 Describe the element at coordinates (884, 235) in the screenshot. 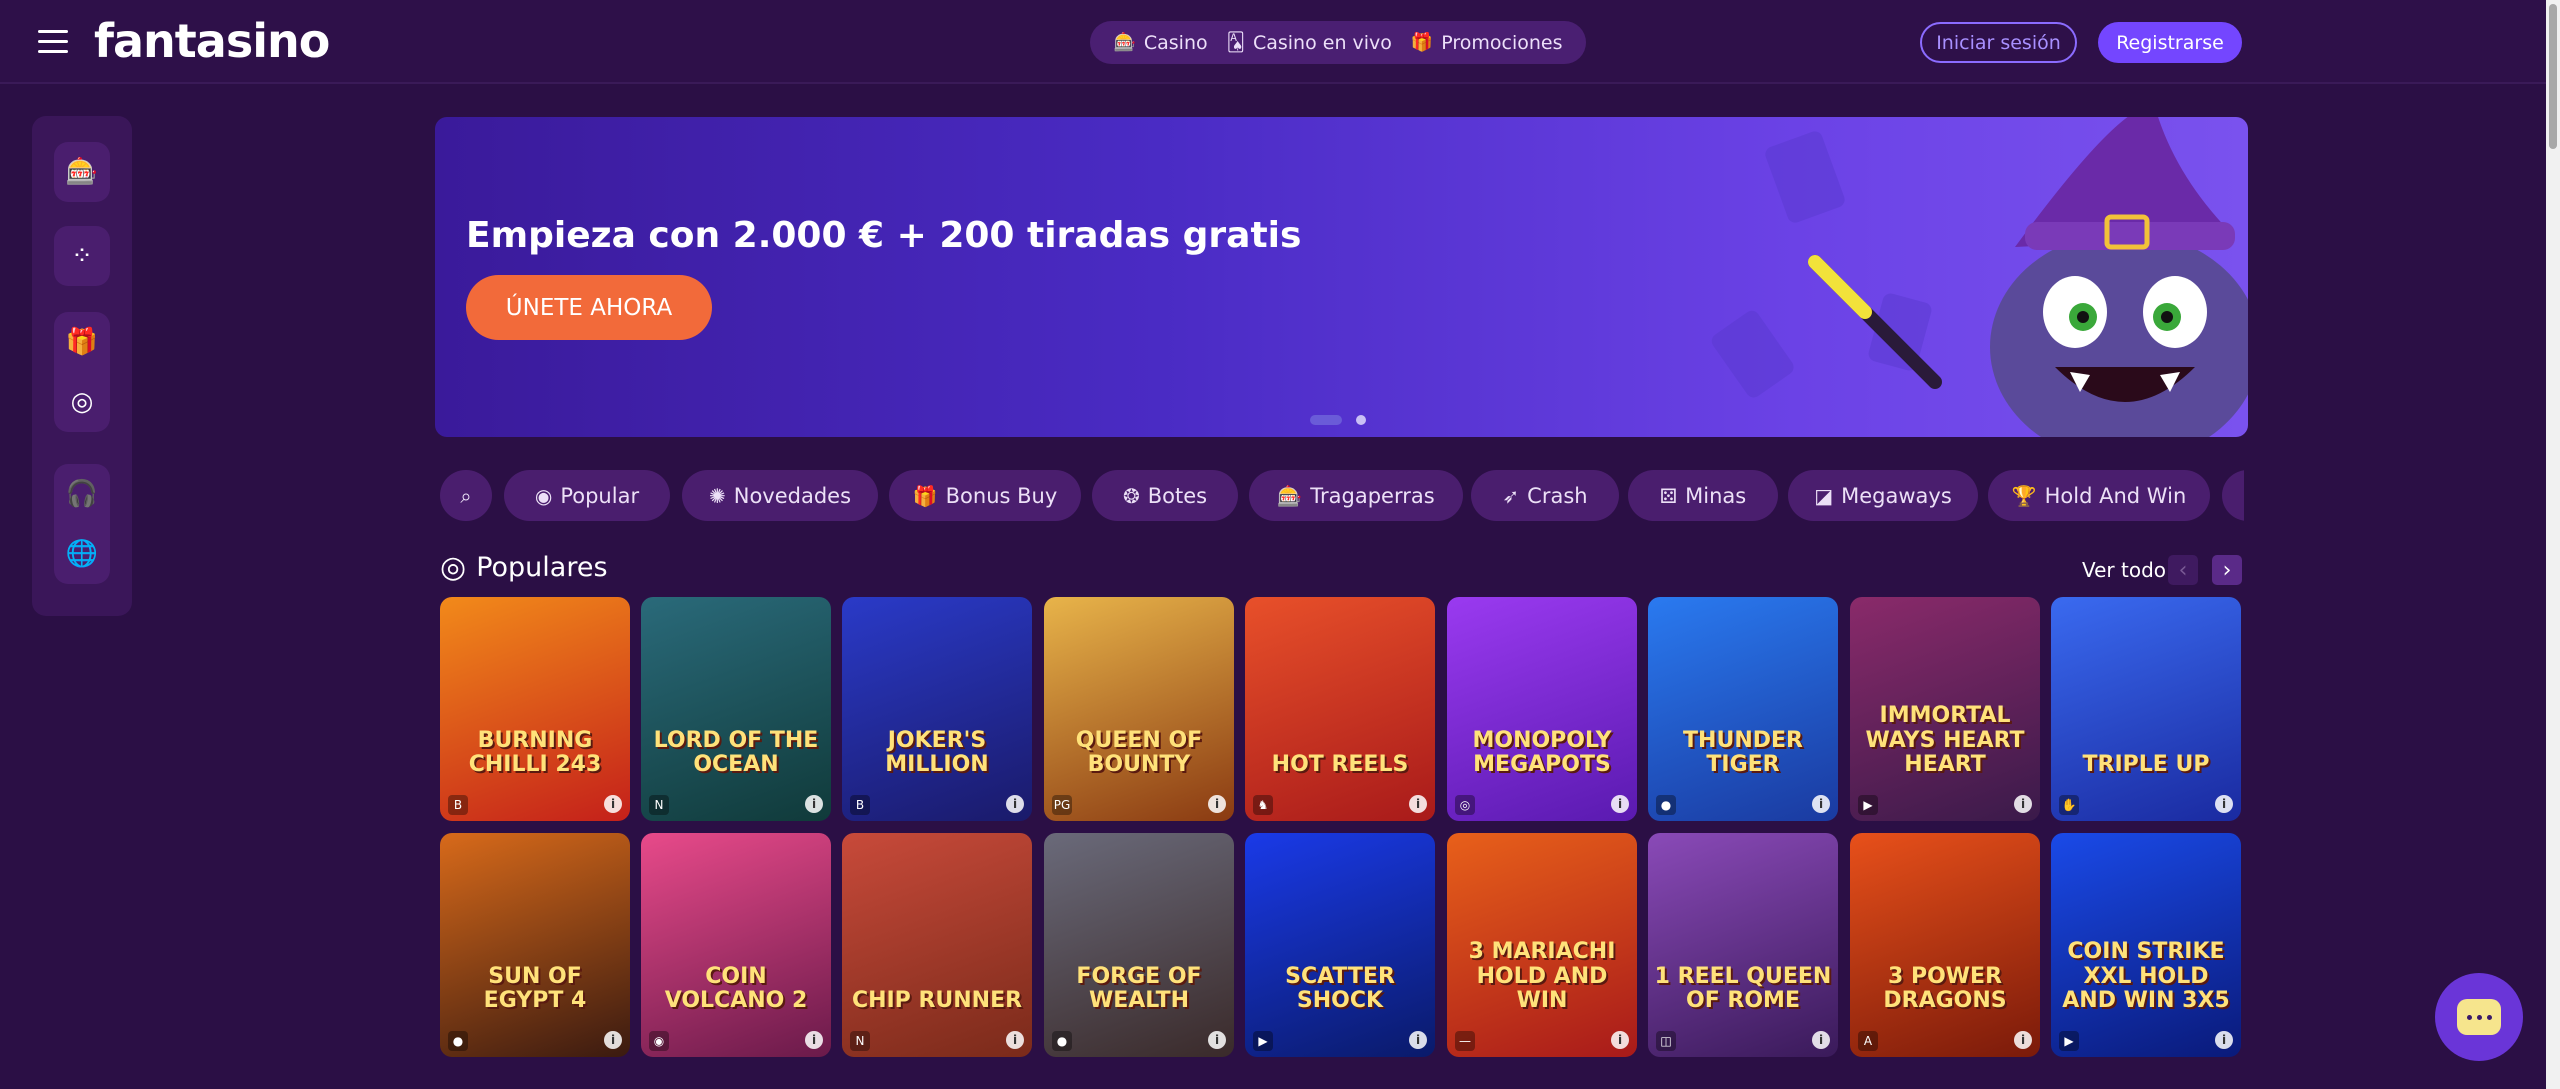

I see `banner-title: Empieza con 2.000 € + 200 tiradas gratis` at that location.